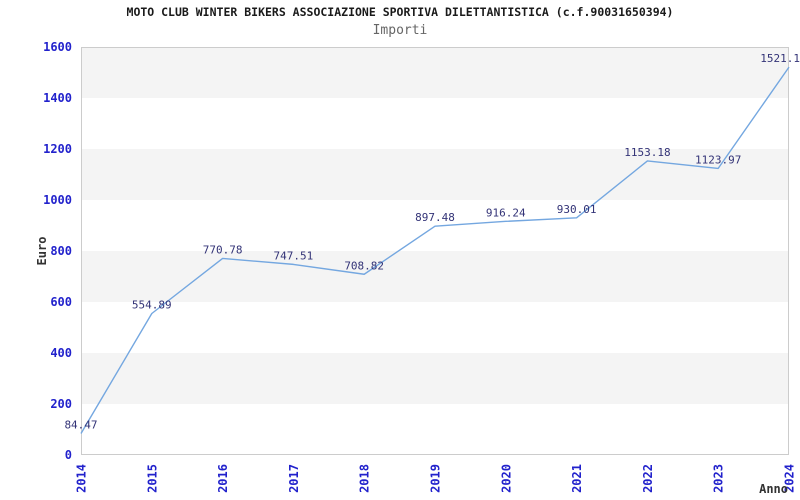  I want to click on point-label: 770.78, so click(223, 249).